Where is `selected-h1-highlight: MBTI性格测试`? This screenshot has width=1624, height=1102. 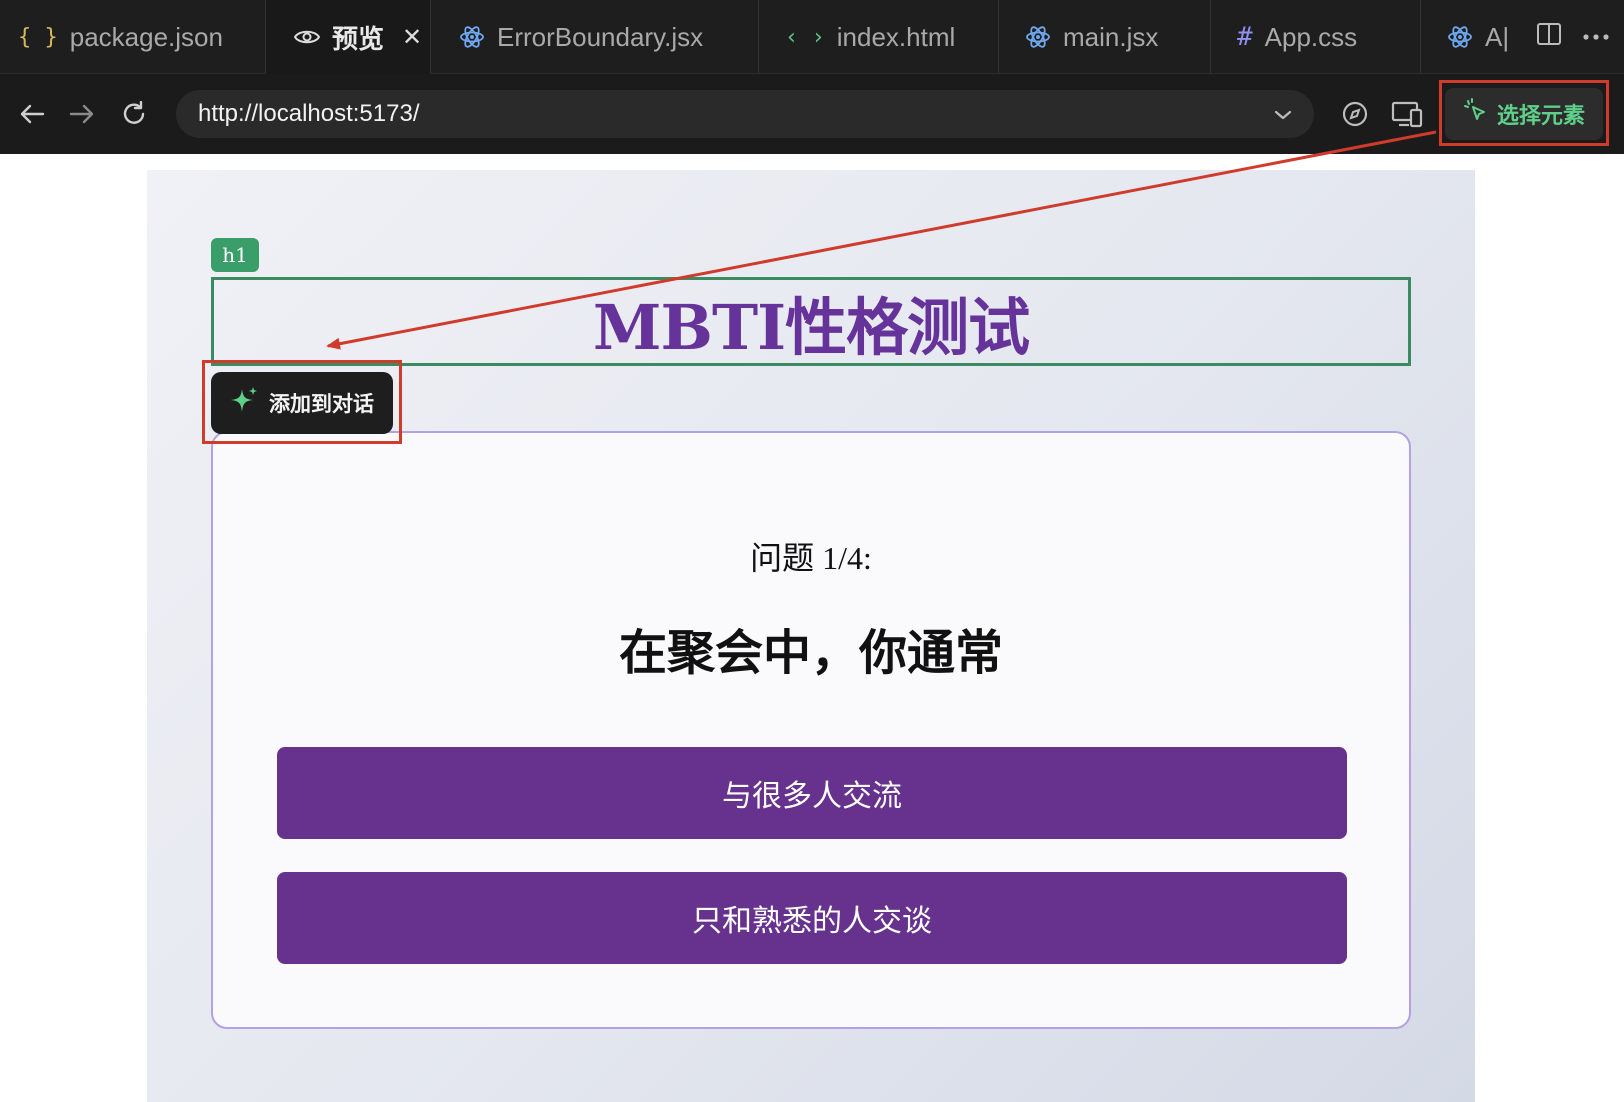 selected-h1-highlight: MBTI性格测试 is located at coordinates (811, 321).